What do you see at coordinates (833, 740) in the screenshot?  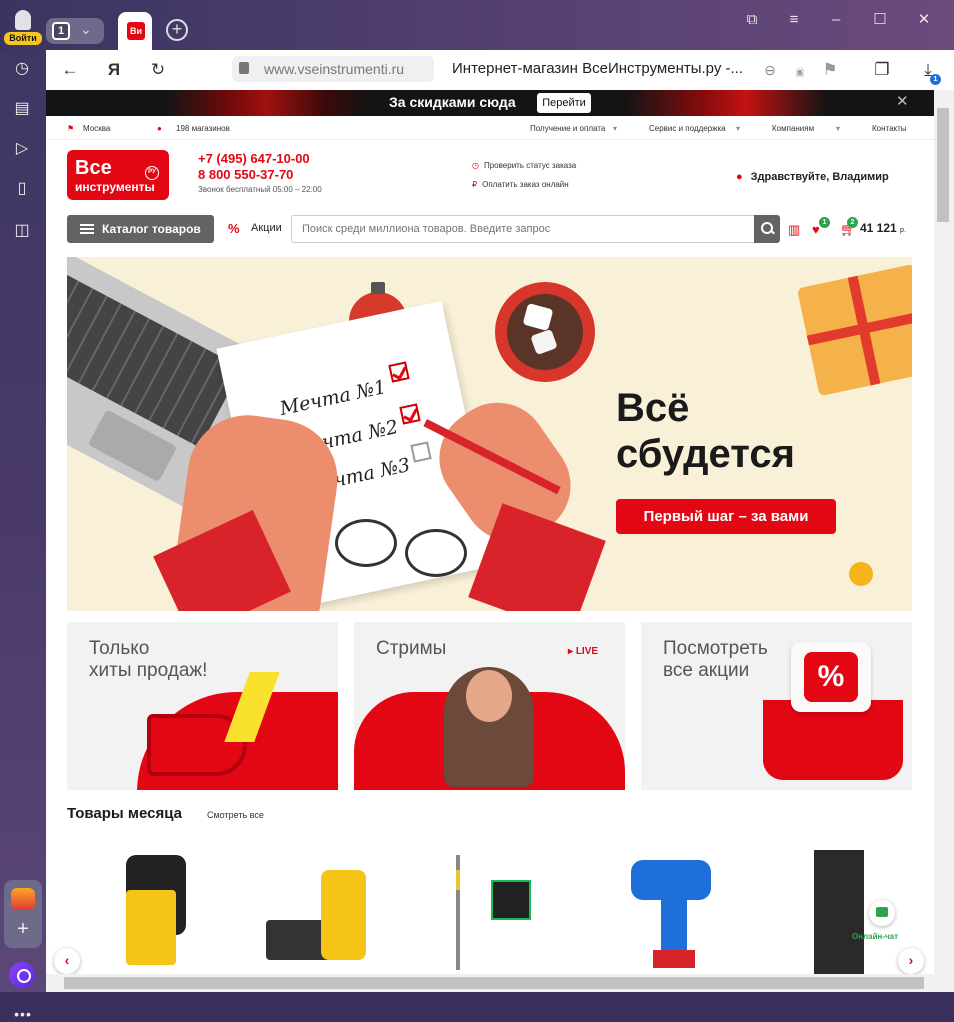 I see `basket-illustration` at bounding box center [833, 740].